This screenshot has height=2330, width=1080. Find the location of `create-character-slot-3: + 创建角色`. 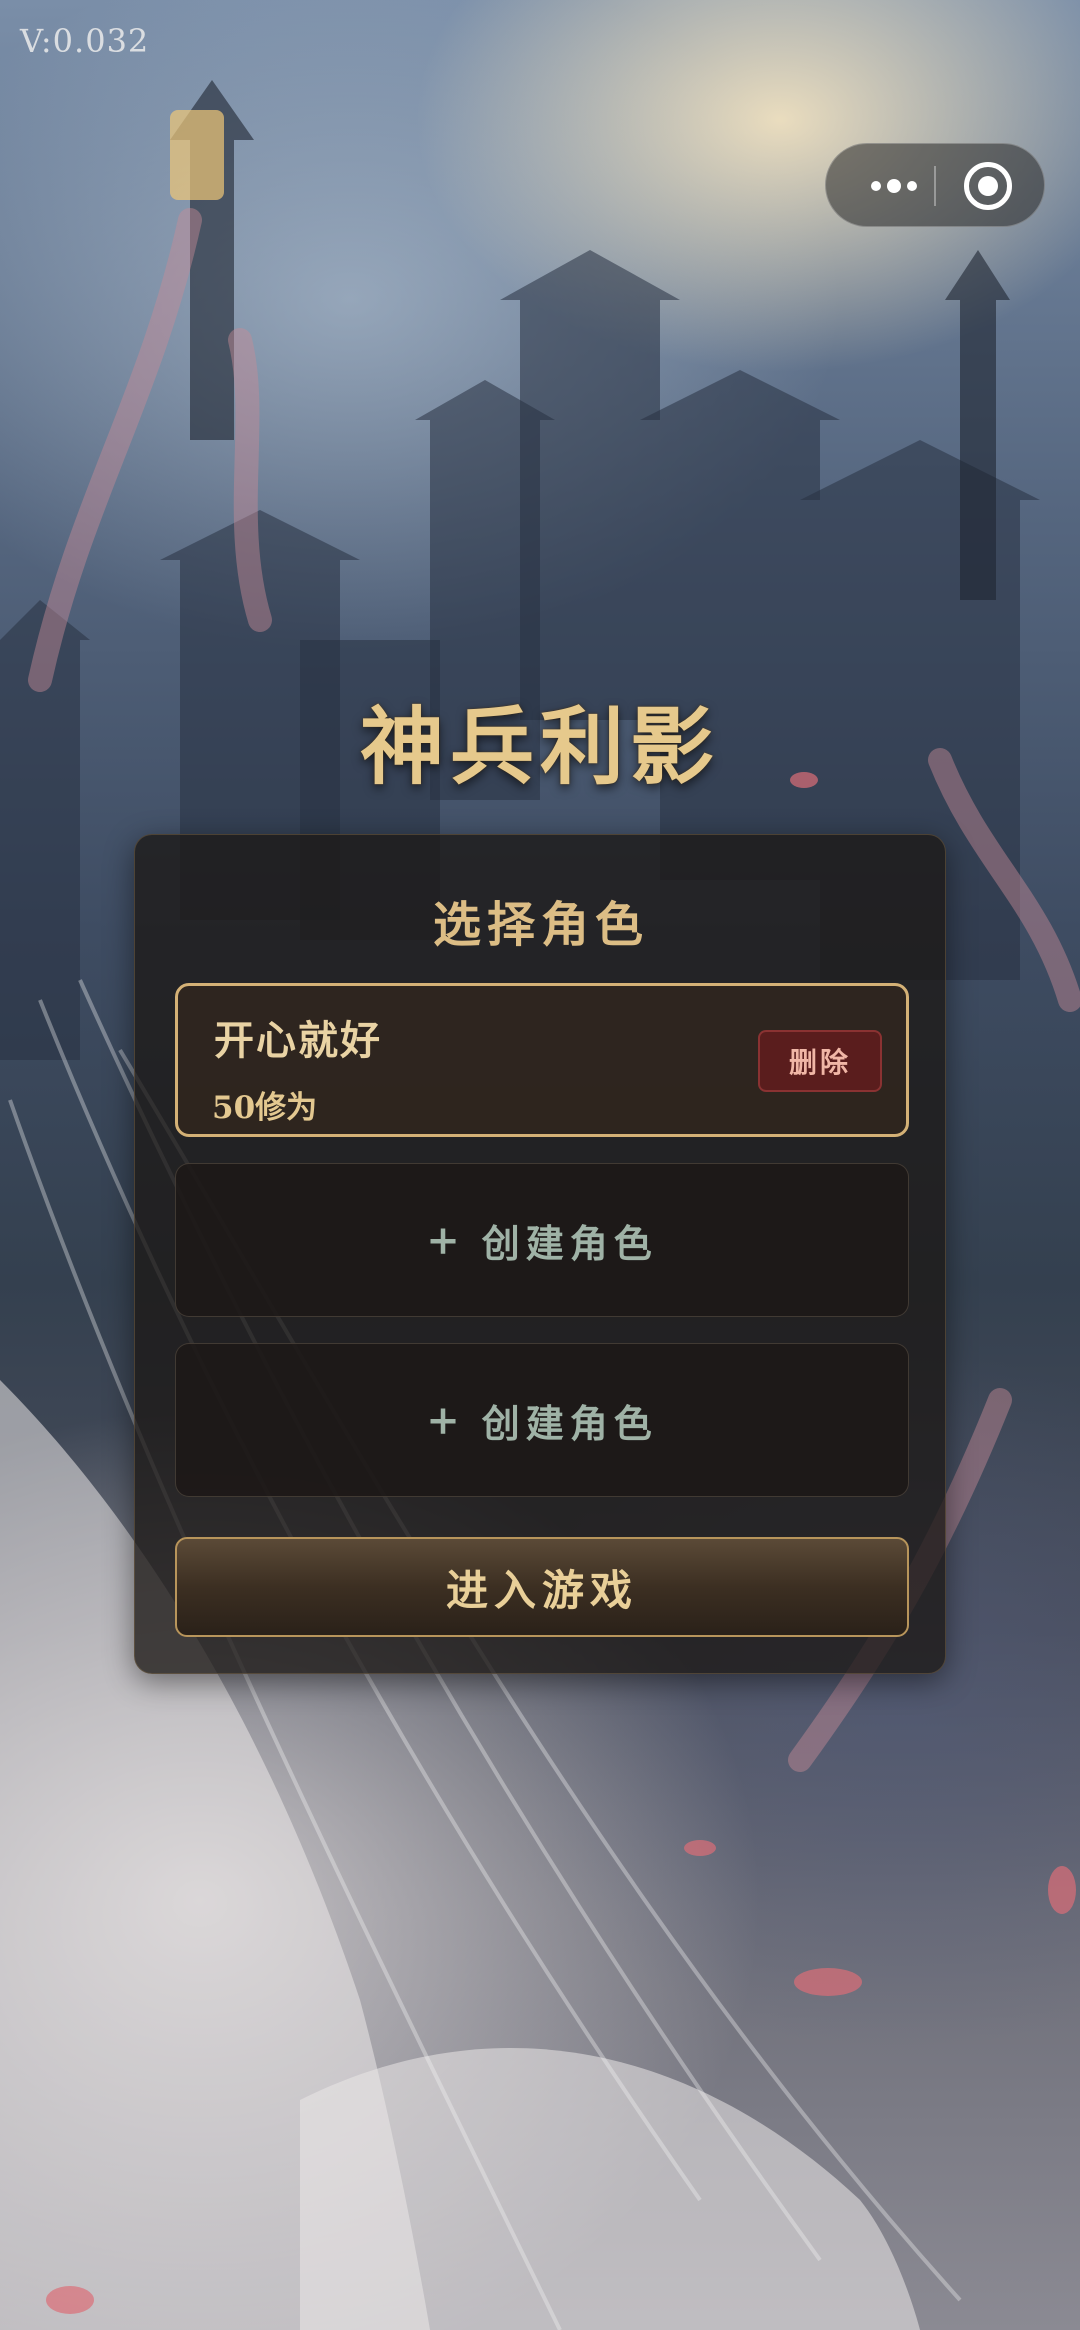

create-character-slot-3: + 创建角色 is located at coordinates (542, 1420).